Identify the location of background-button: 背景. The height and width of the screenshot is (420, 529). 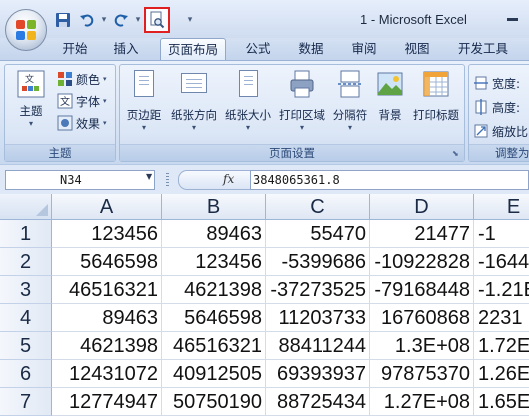
(390, 104).